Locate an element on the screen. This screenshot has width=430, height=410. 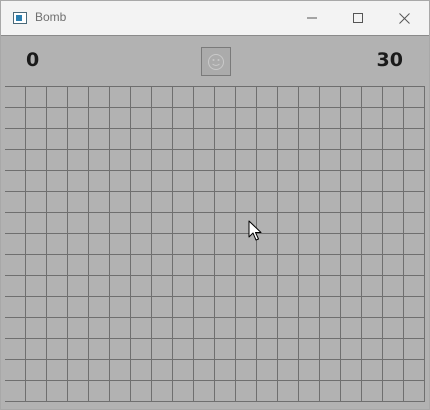
reset-face-button is located at coordinates (216, 61).